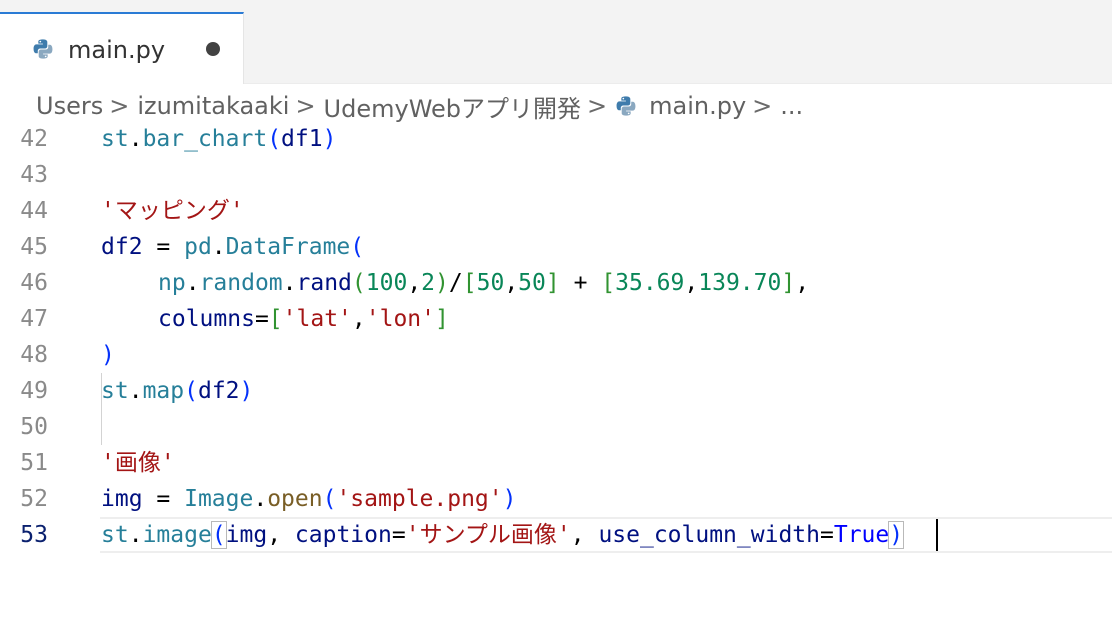 Image resolution: width=1112 pixels, height=622 pixels. I want to click on line-number: 48, so click(34, 355).